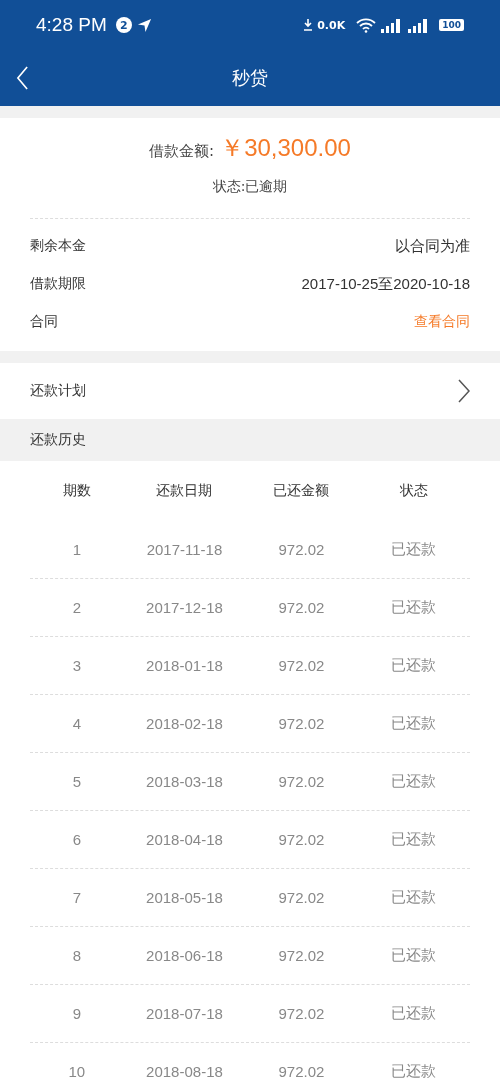 This screenshot has width=500, height=1083. Describe the element at coordinates (184, 839) in the screenshot. I see `table-cell: 2018-04-18` at that location.